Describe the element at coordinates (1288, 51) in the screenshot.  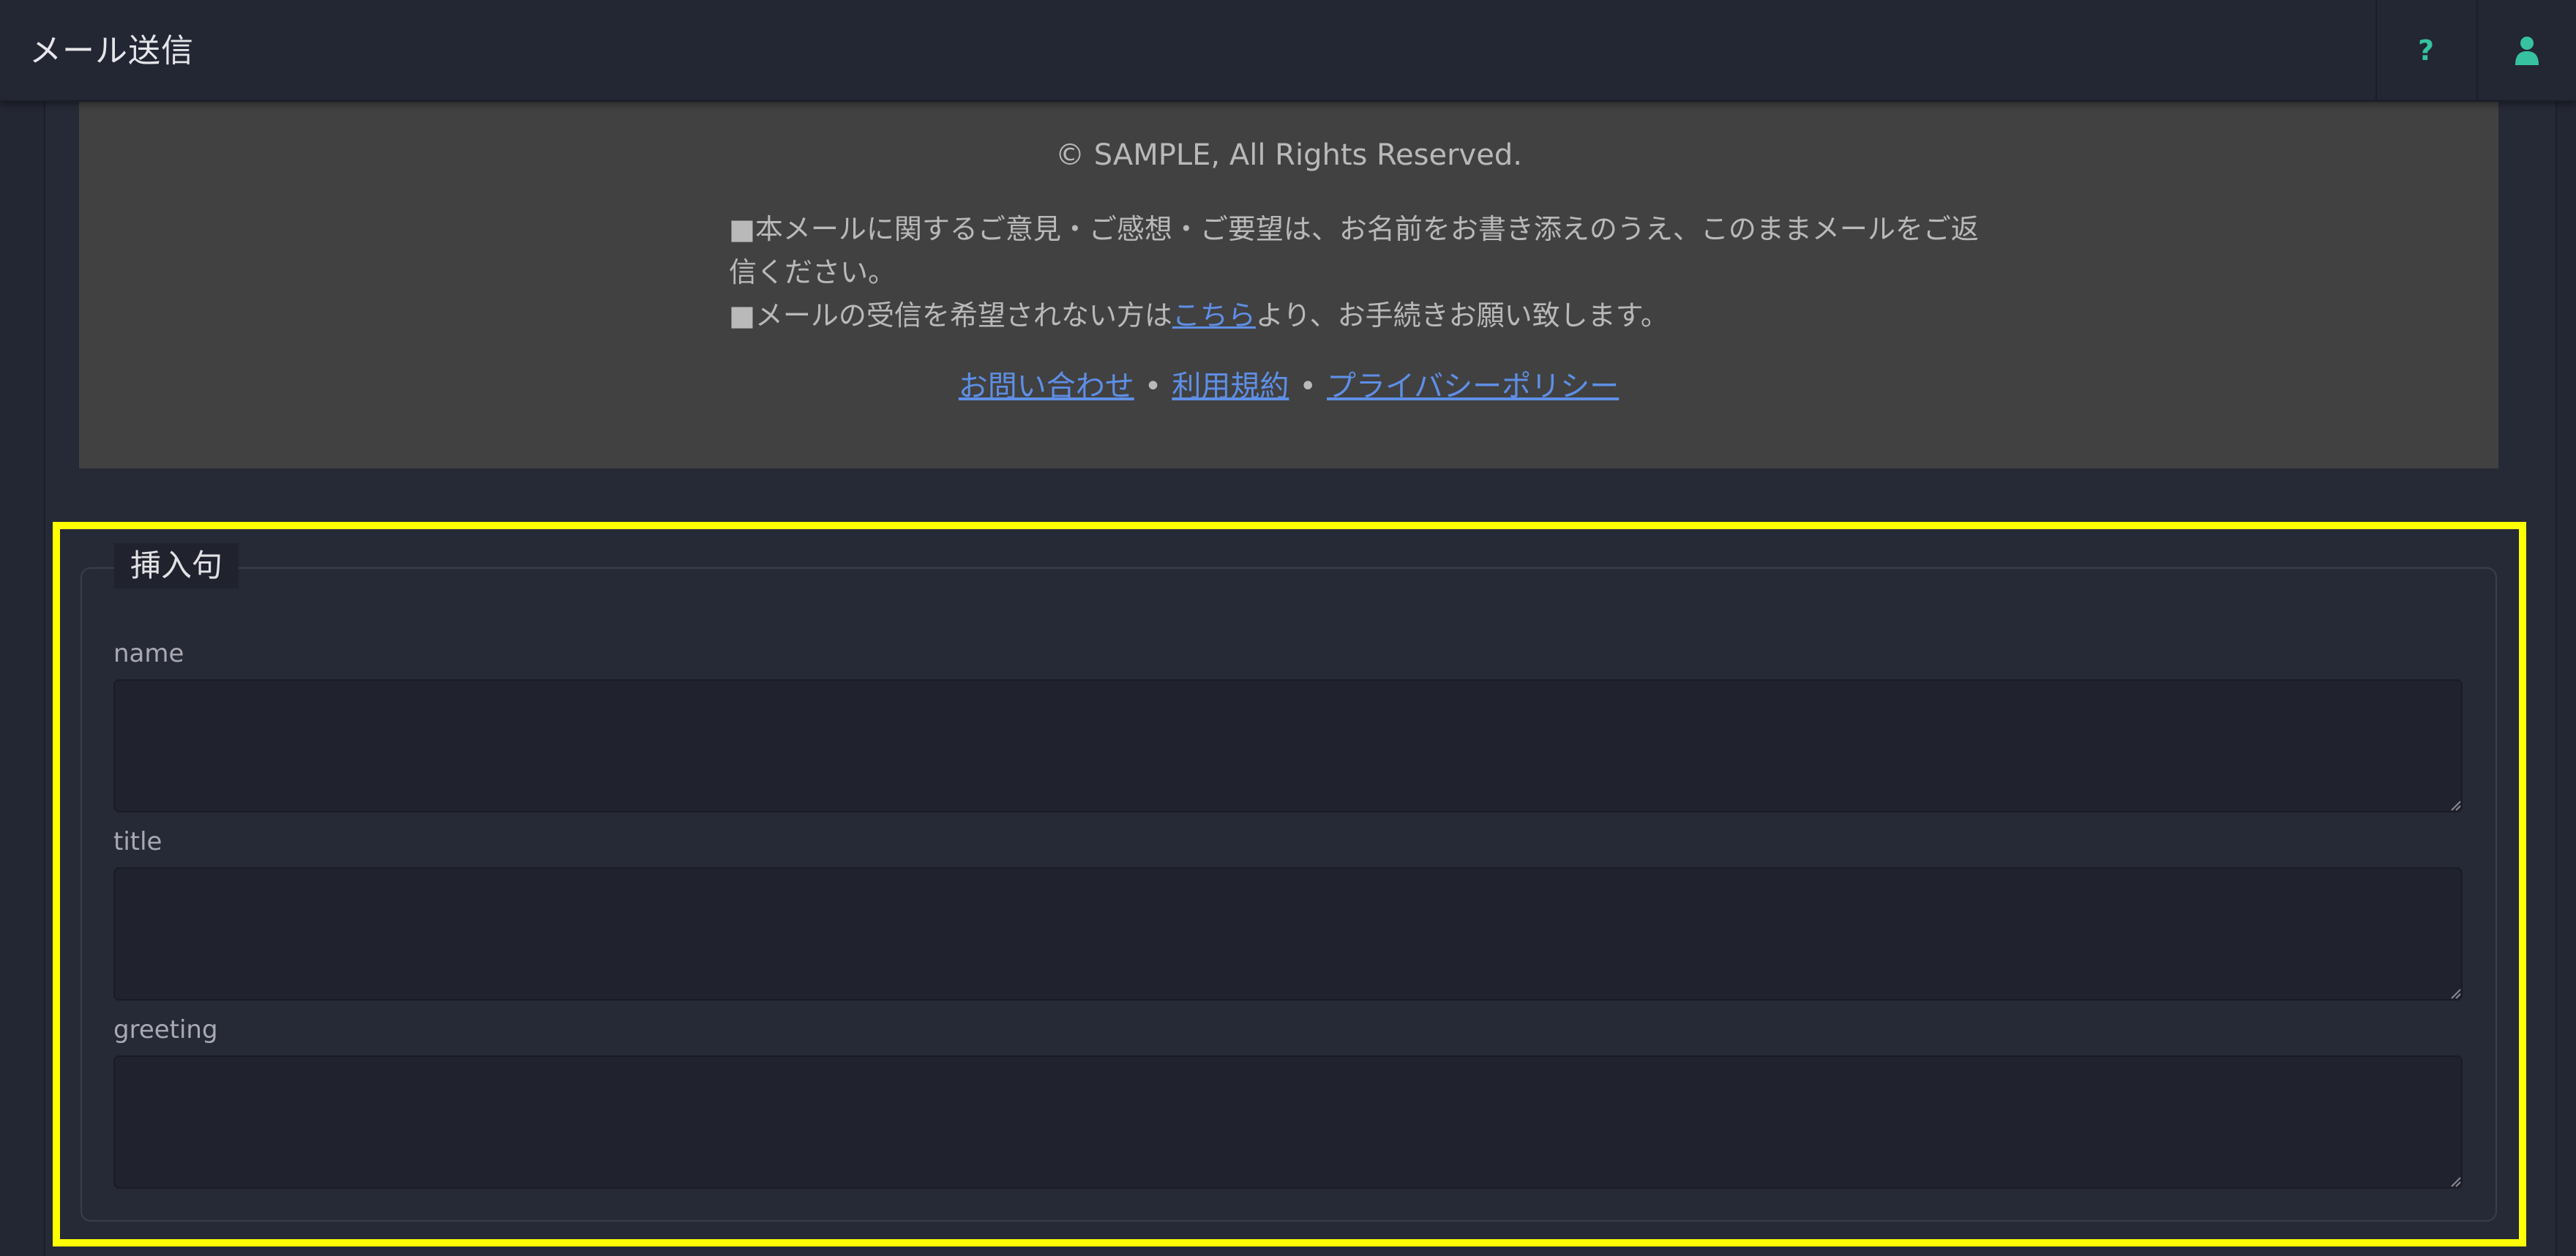
I see `top-bar: メール送信 ?` at that location.